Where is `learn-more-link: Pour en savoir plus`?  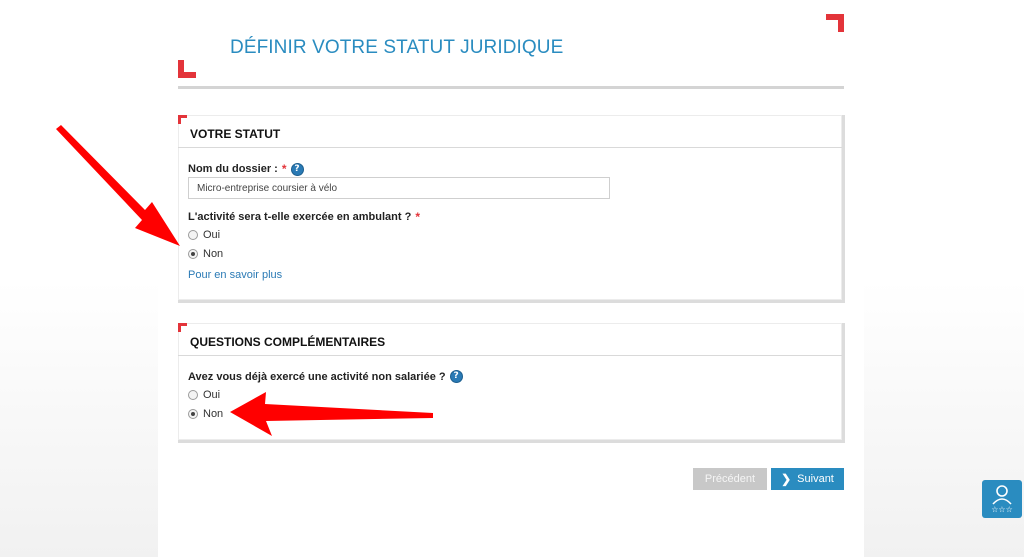
learn-more-link: Pour en savoir plus is located at coordinates (235, 275).